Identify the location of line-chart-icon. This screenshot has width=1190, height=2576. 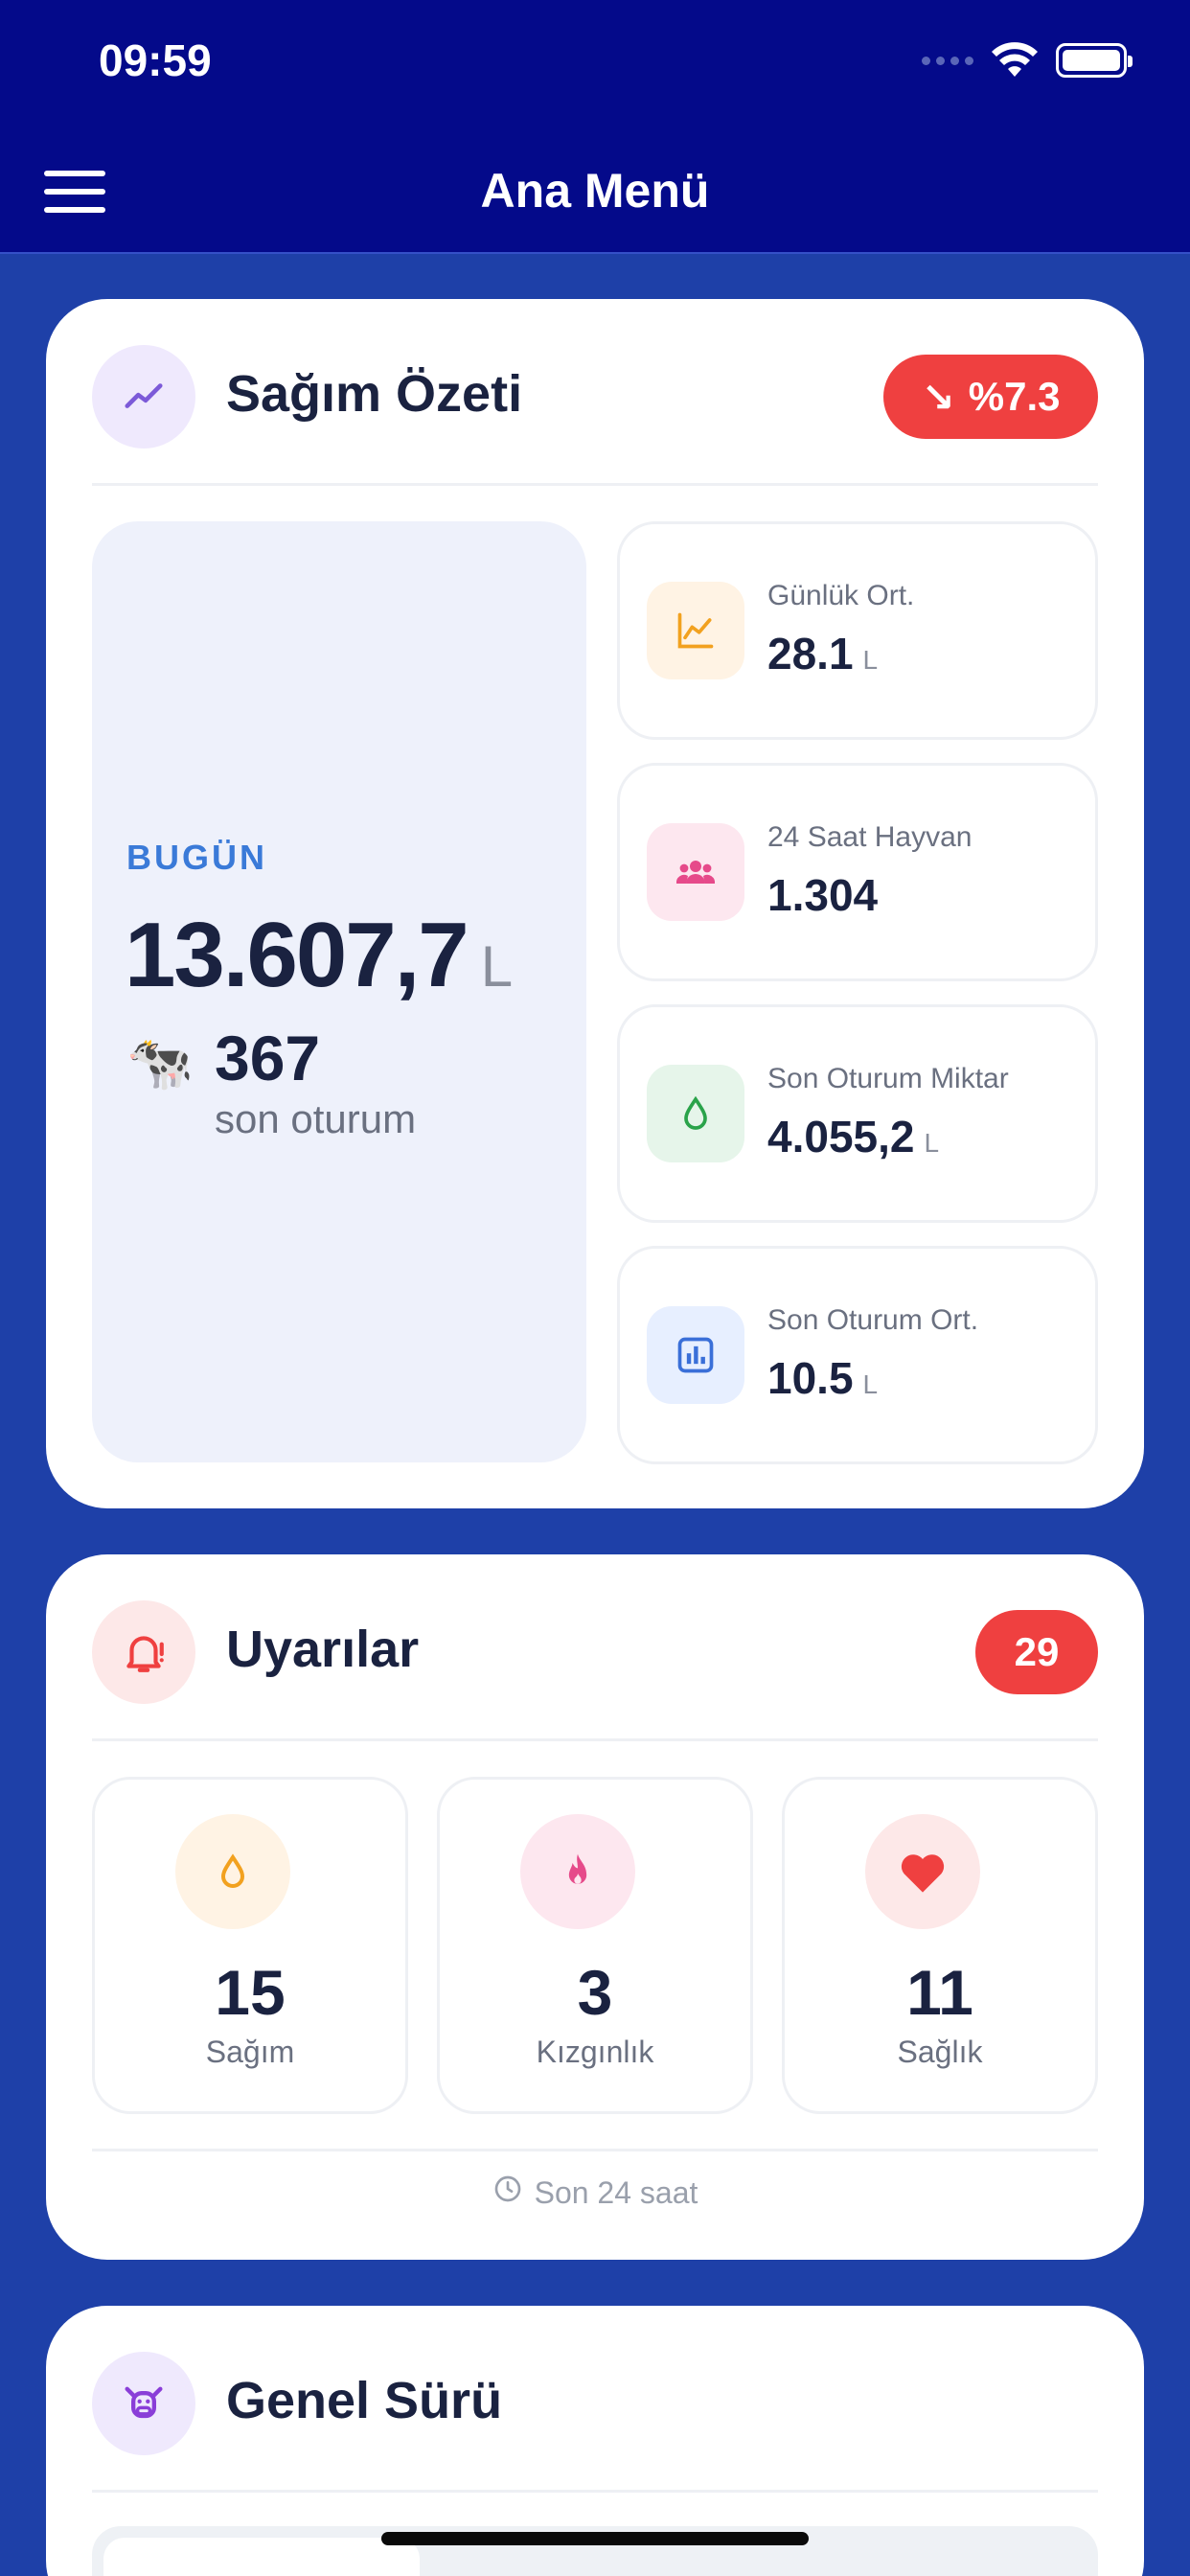
(696, 630).